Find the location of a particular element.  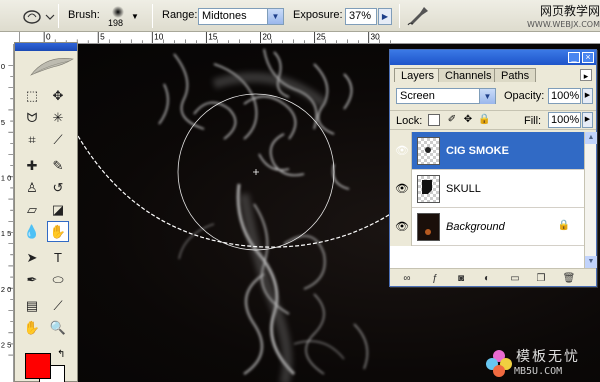

panel-titlebar: _ × is located at coordinates (493, 57).